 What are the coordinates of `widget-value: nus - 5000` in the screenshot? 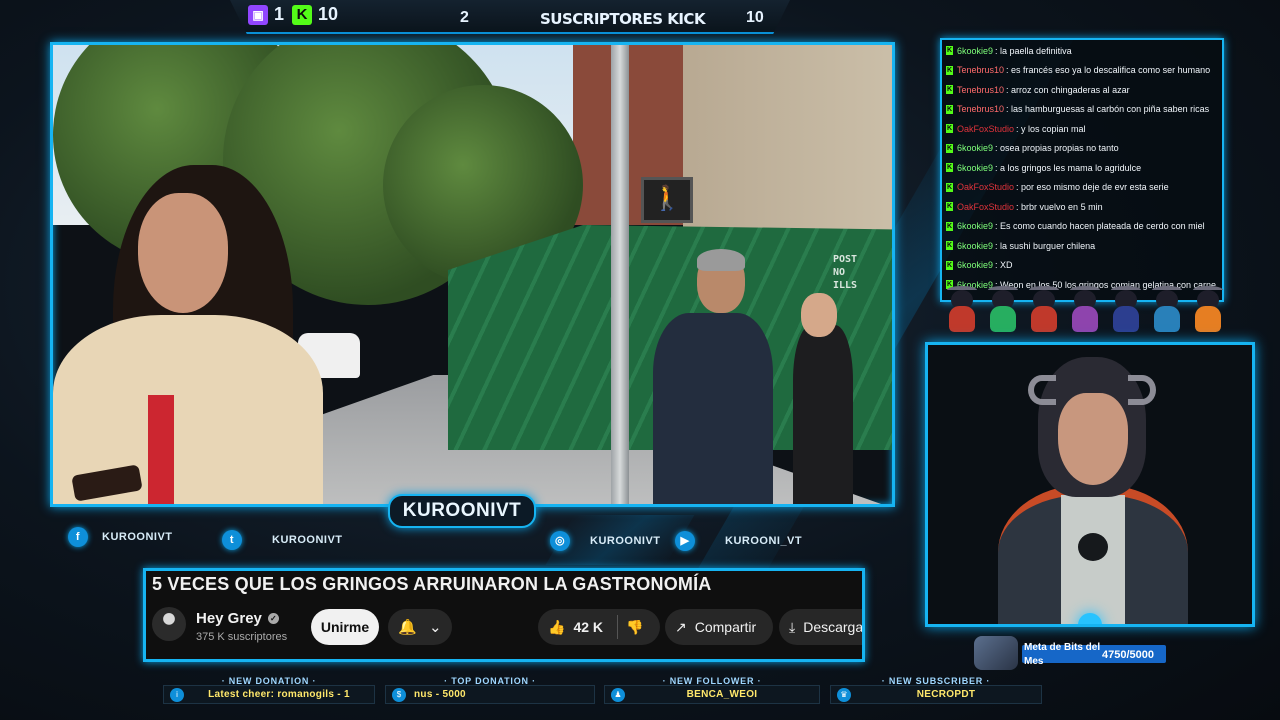 It's located at (440, 694).